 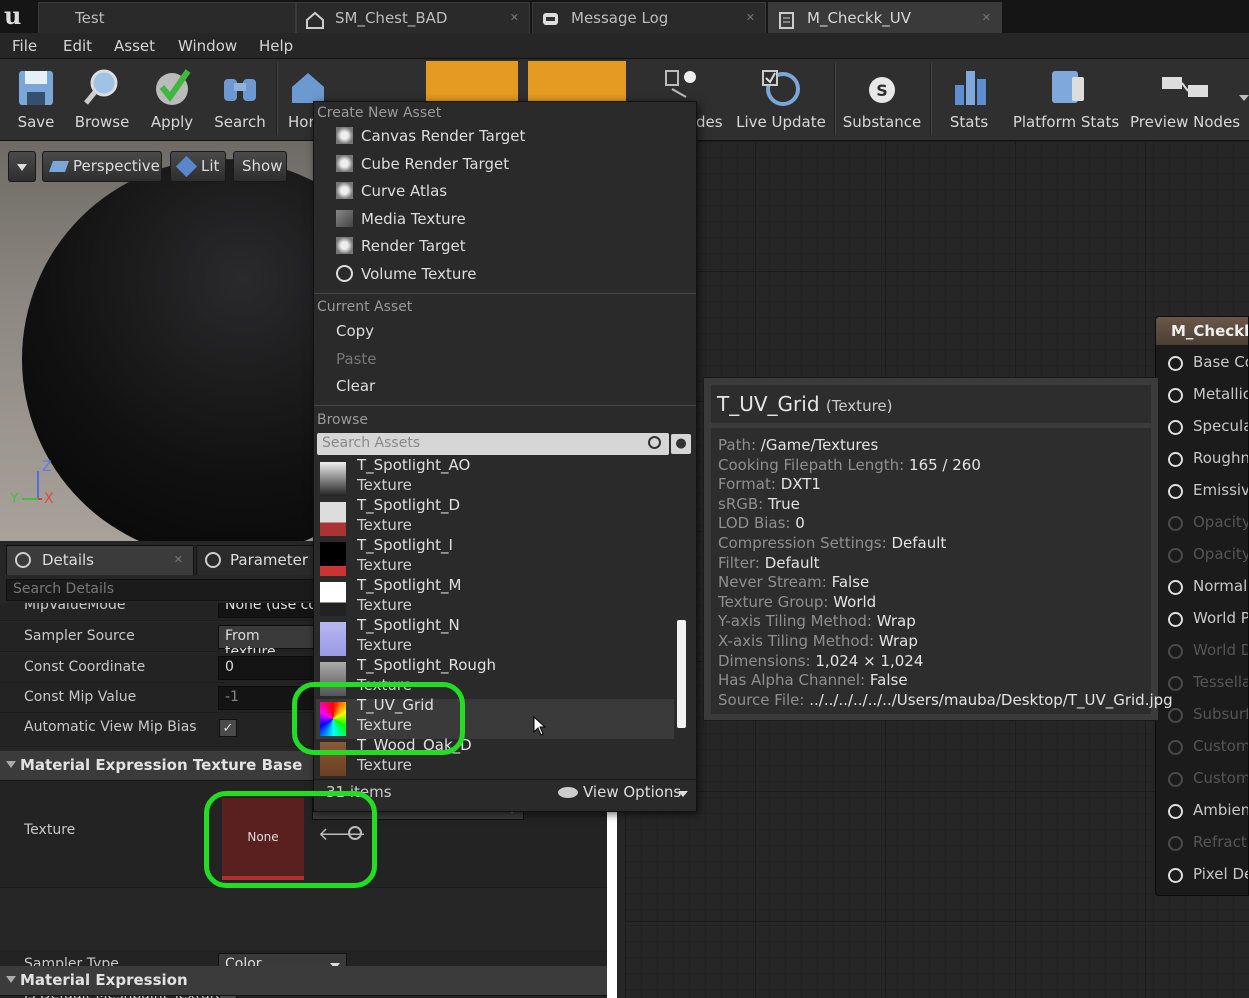 I want to click on chevron-down-icon, so click(x=683, y=794).